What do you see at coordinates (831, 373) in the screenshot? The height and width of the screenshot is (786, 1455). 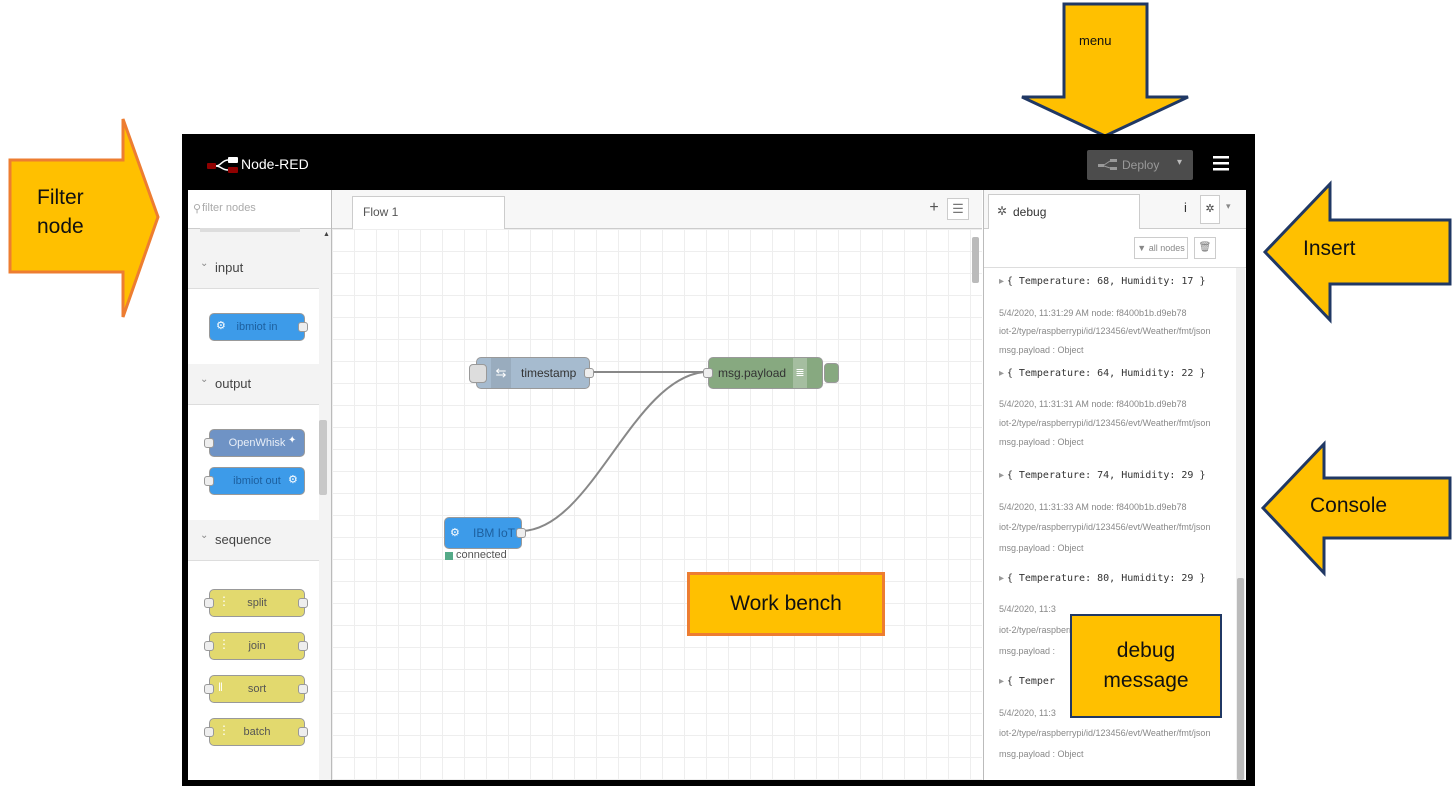 I see `debug-toggle-button` at bounding box center [831, 373].